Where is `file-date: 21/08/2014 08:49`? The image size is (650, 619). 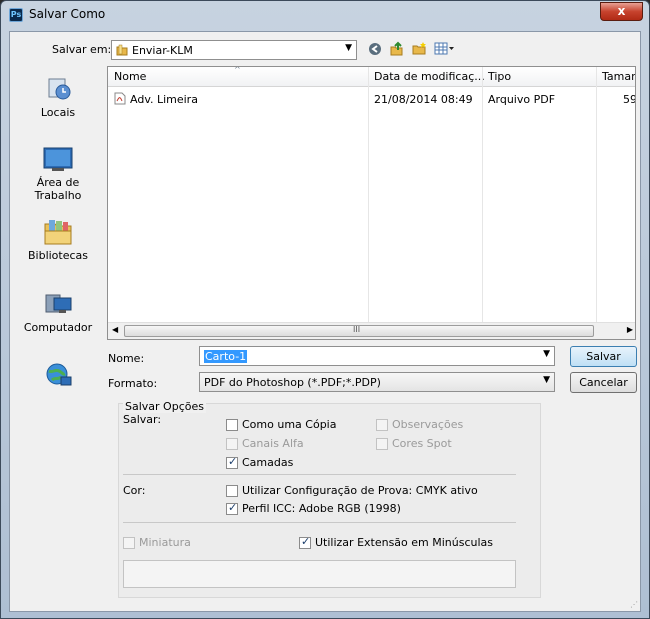
file-date: 21/08/2014 08:49 is located at coordinates (423, 99).